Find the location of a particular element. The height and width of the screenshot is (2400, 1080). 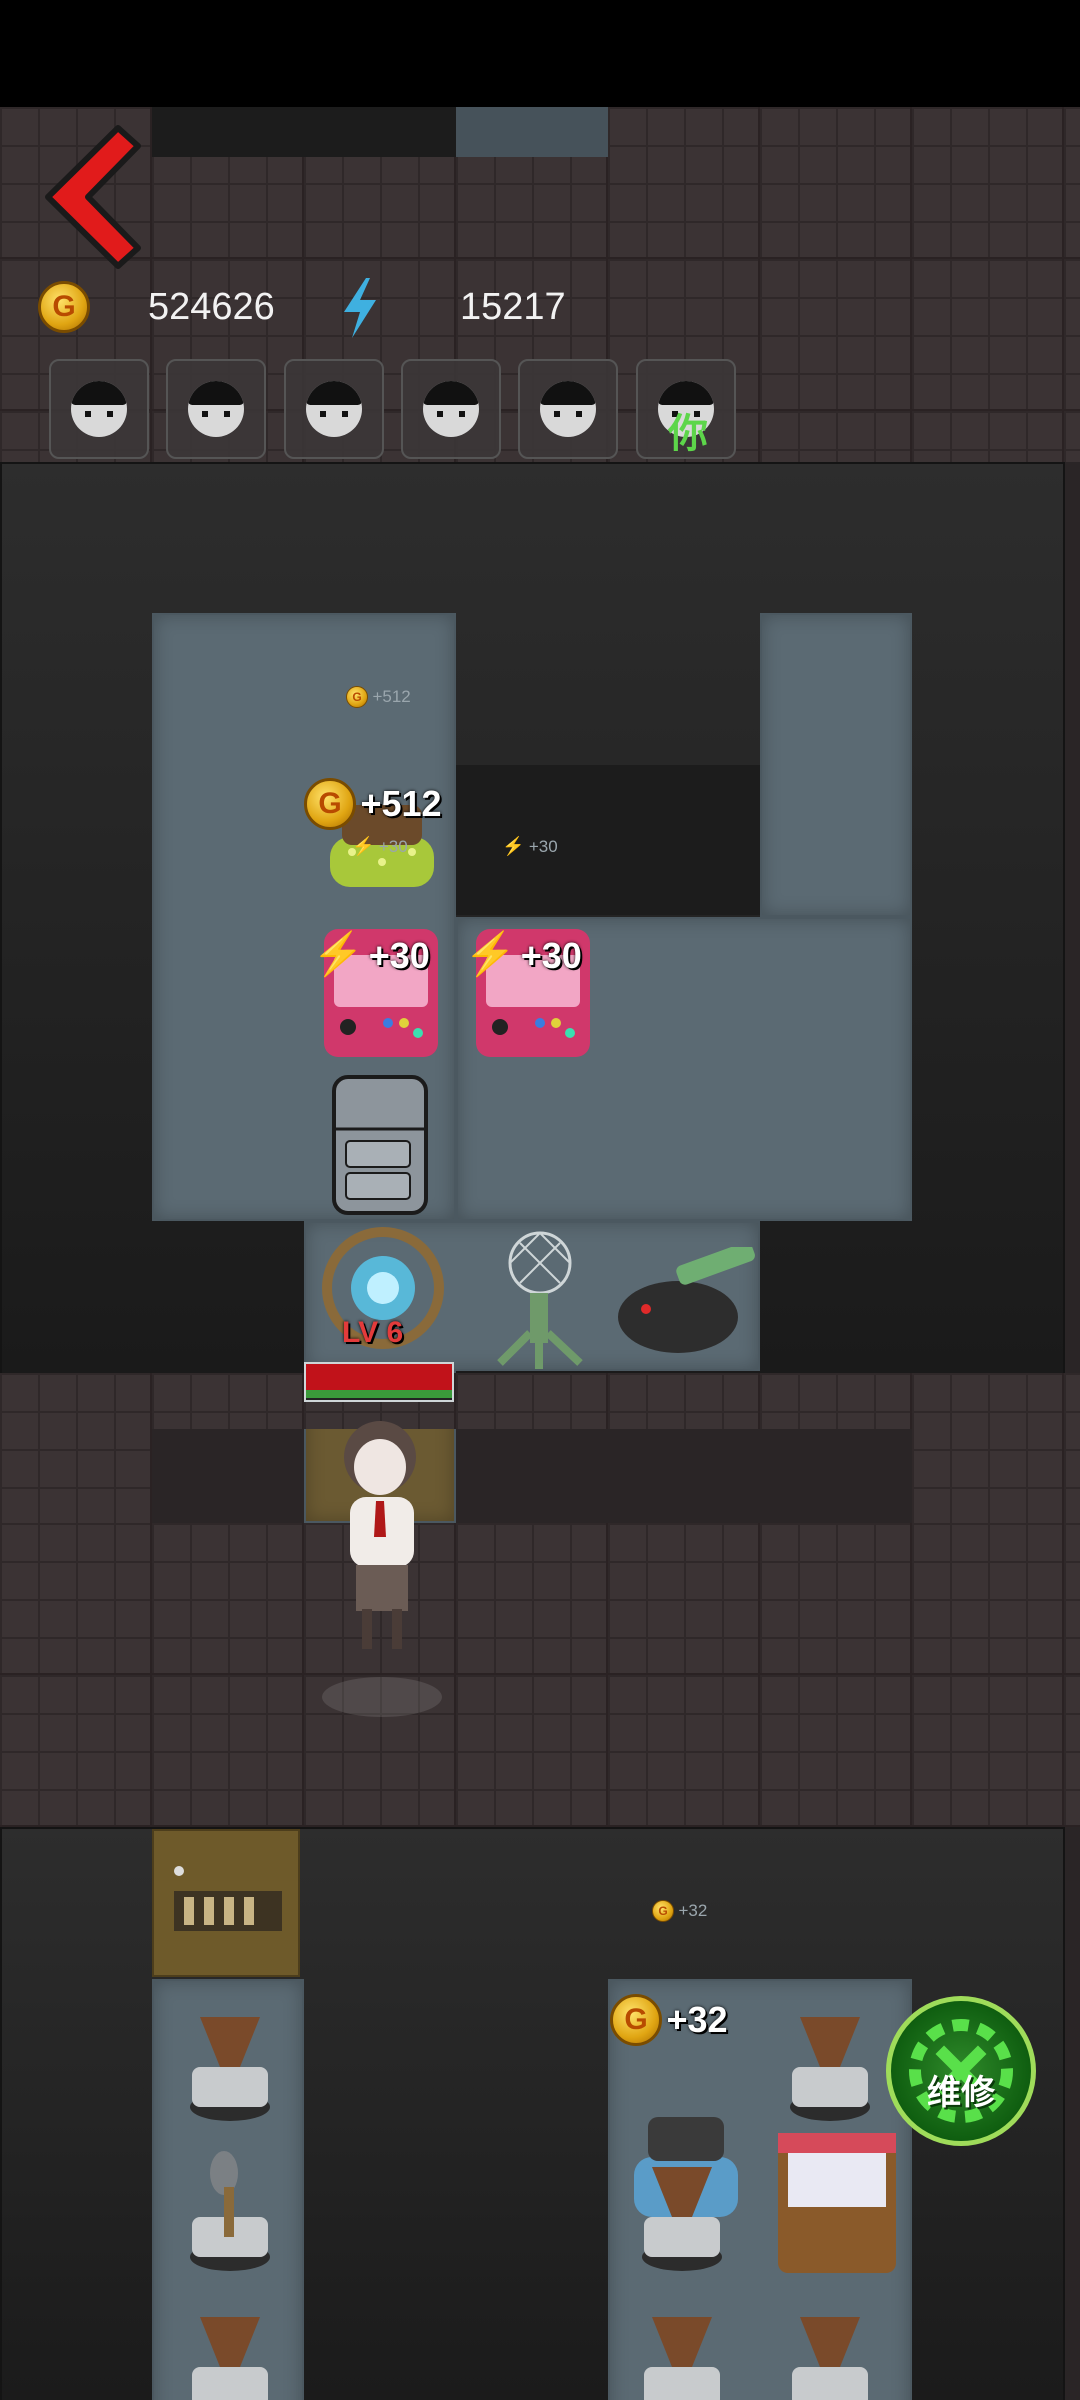

shield-bar-fill is located at coordinates (379, 1394).